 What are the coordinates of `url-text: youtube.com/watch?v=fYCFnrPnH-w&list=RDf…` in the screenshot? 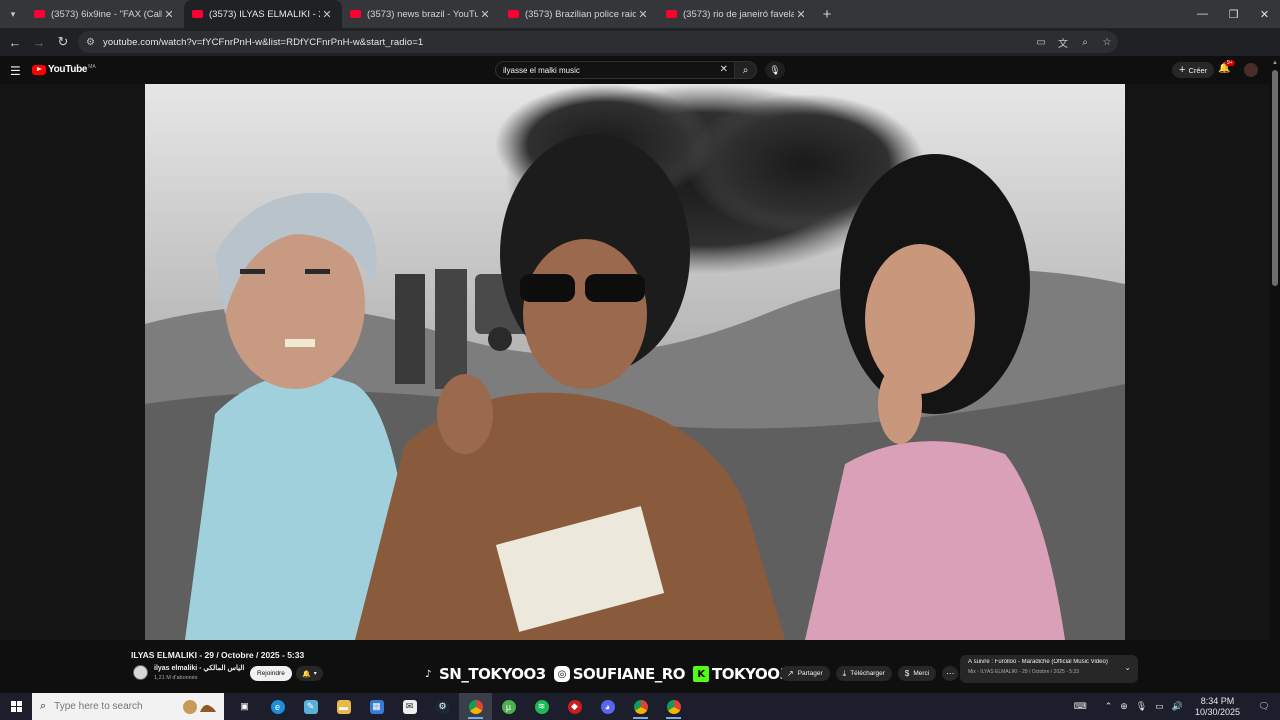 It's located at (263, 42).